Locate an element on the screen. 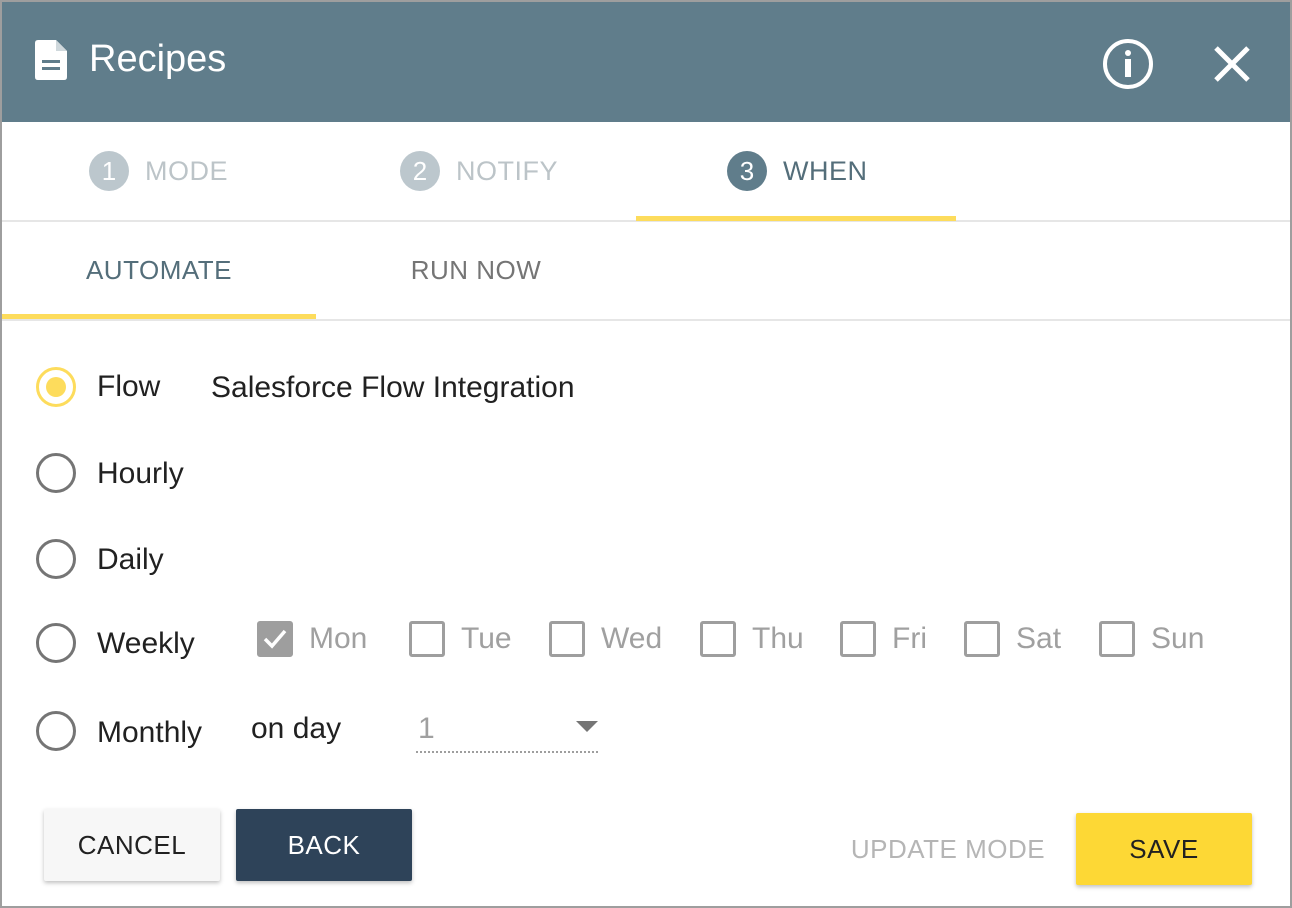  on-day-label: on day is located at coordinates (296, 728).